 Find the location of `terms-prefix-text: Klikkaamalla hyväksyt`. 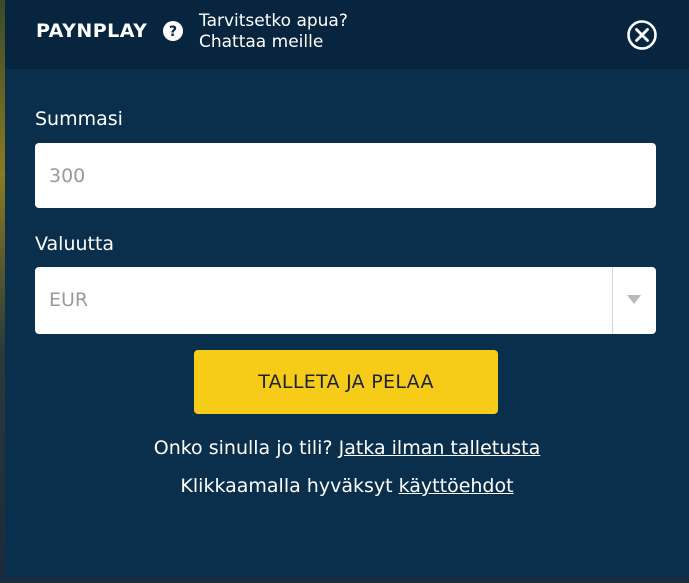

terms-prefix-text: Klikkaamalla hyväksyt is located at coordinates (286, 486).